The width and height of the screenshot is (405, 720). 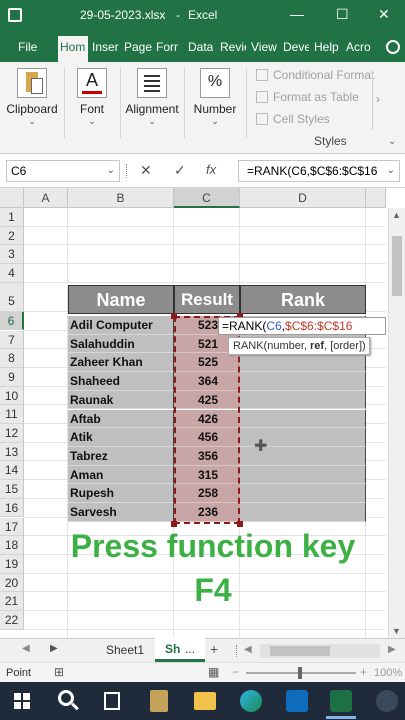 I want to click on horizontal-scrollbar, so click(x=320, y=651).